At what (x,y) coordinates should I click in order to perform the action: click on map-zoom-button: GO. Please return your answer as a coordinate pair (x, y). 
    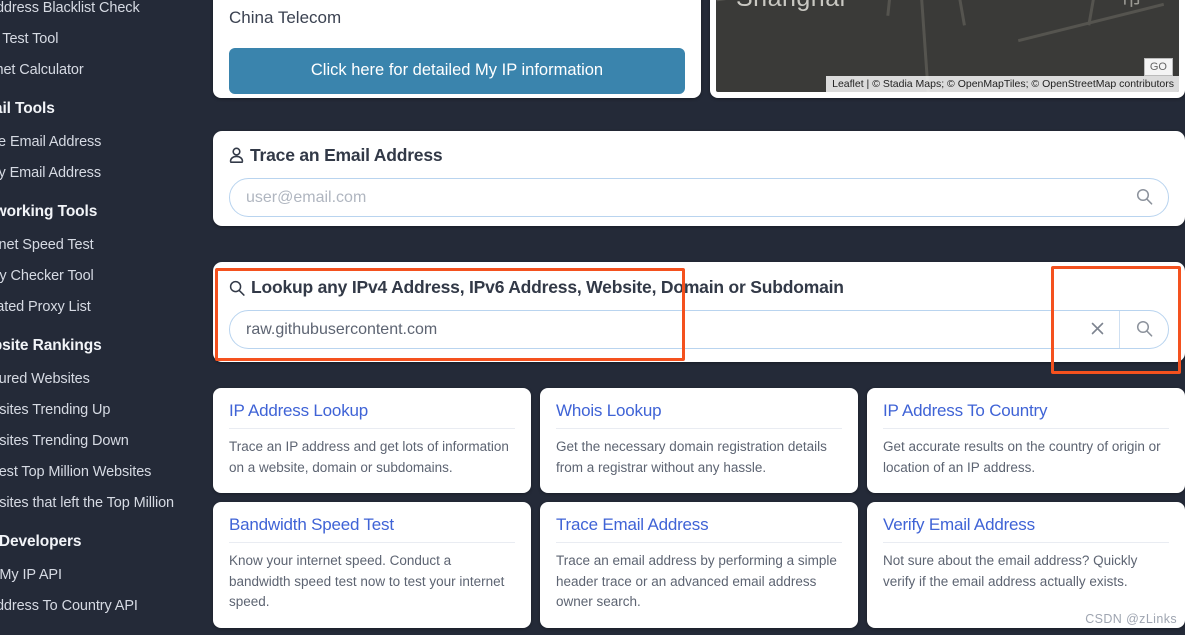
    Looking at the image, I should click on (1158, 67).